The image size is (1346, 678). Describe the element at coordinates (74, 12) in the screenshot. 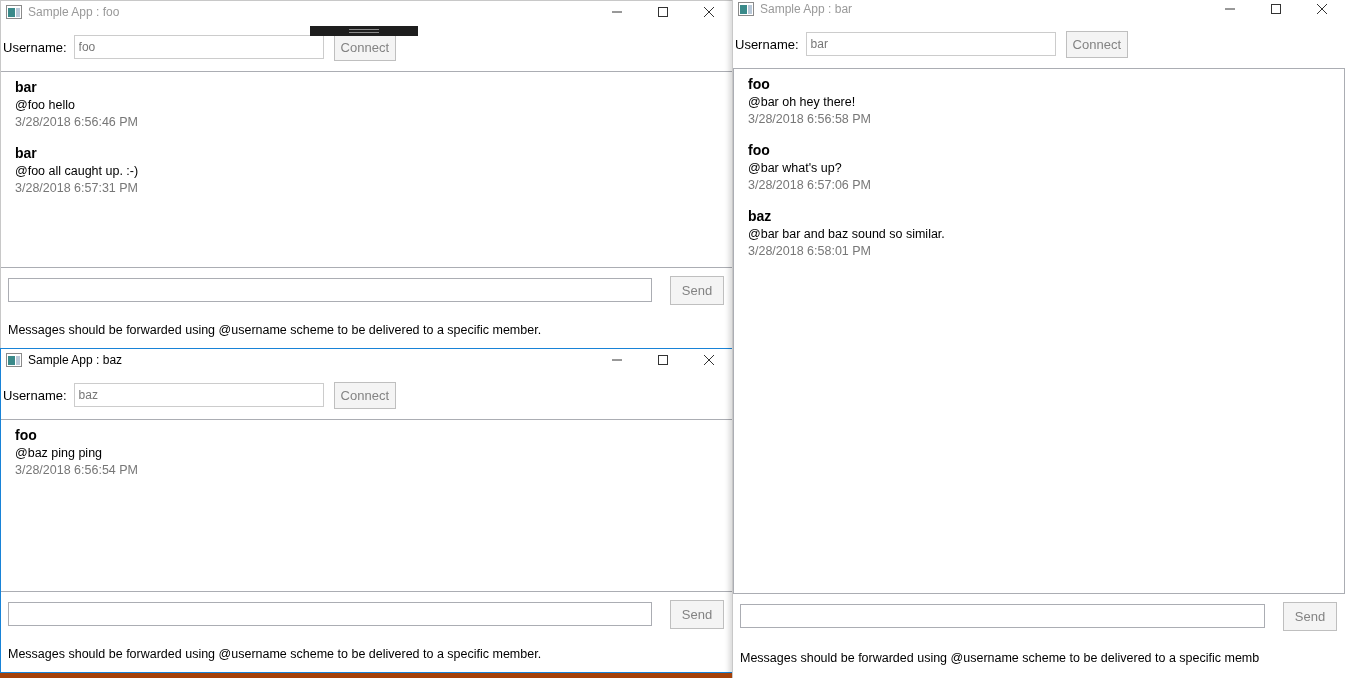

I see `window-title: Sample App : foo` at that location.